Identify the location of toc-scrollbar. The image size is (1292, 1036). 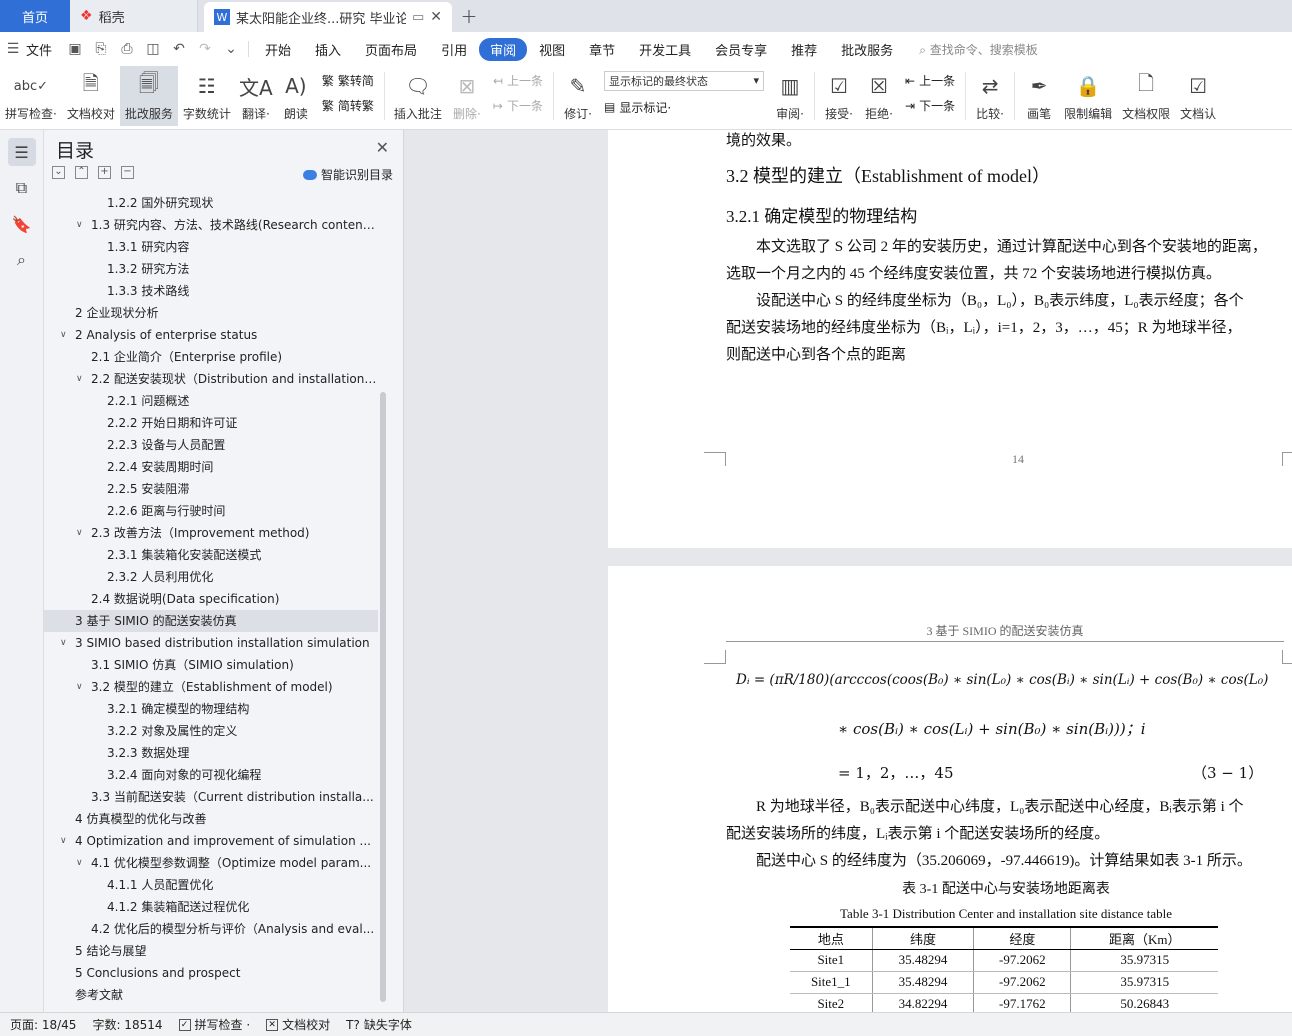
(383, 697).